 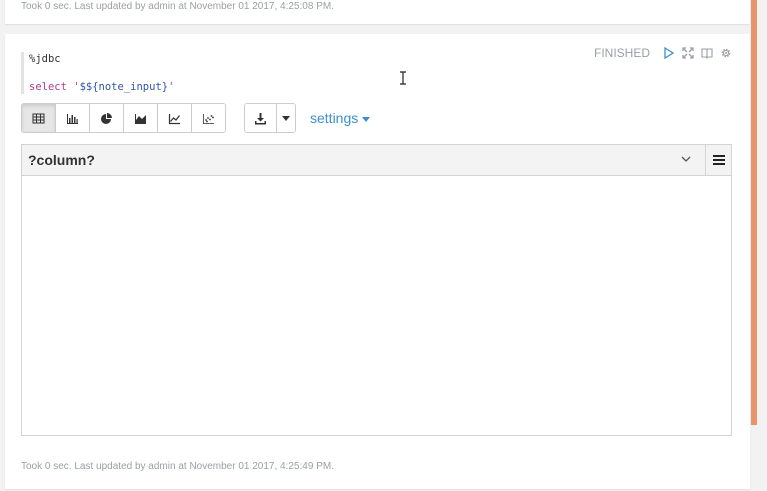 I want to click on download-dropdown-toggle, so click(x=286, y=118).